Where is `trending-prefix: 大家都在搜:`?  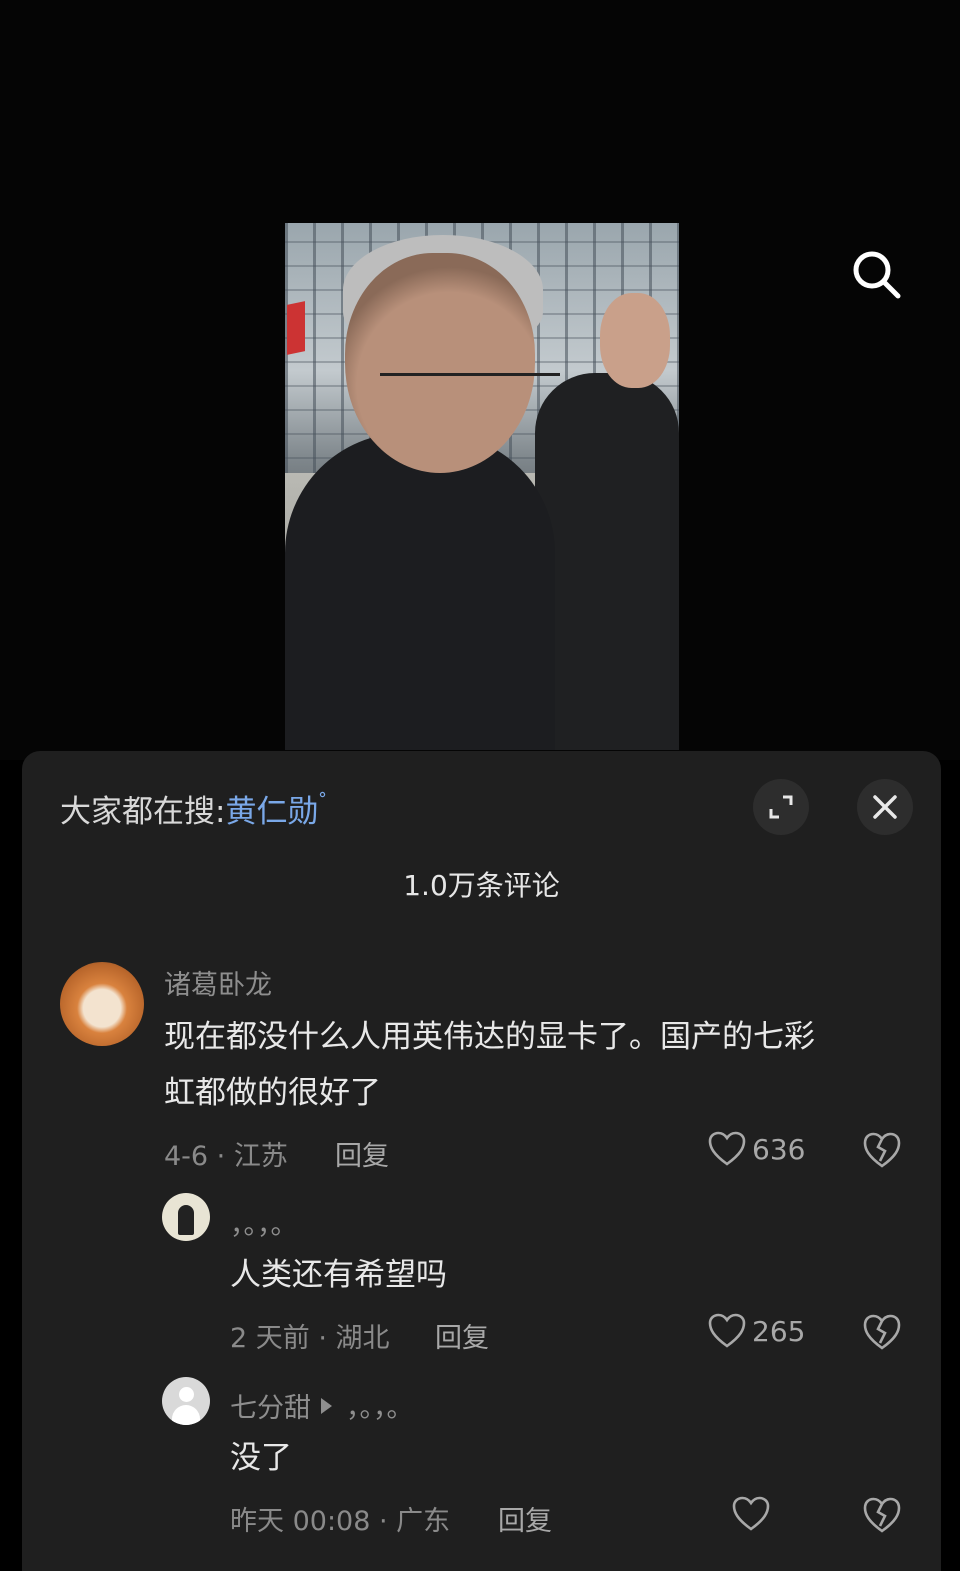 trending-prefix: 大家都在搜: is located at coordinates (143, 812).